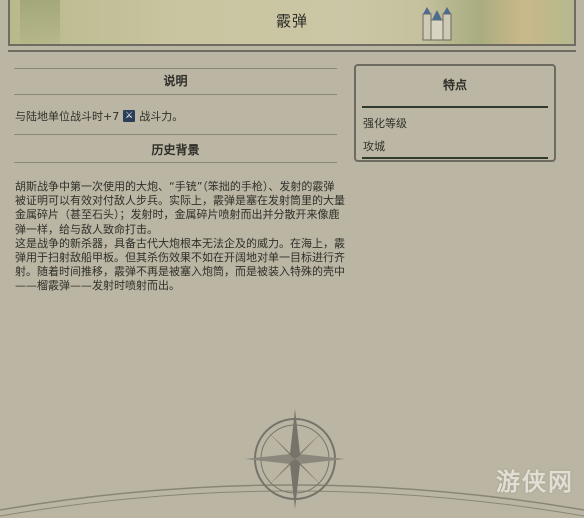 This screenshot has width=584, height=518. What do you see at coordinates (292, 51) in the screenshot?
I see `header-divider` at bounding box center [292, 51].